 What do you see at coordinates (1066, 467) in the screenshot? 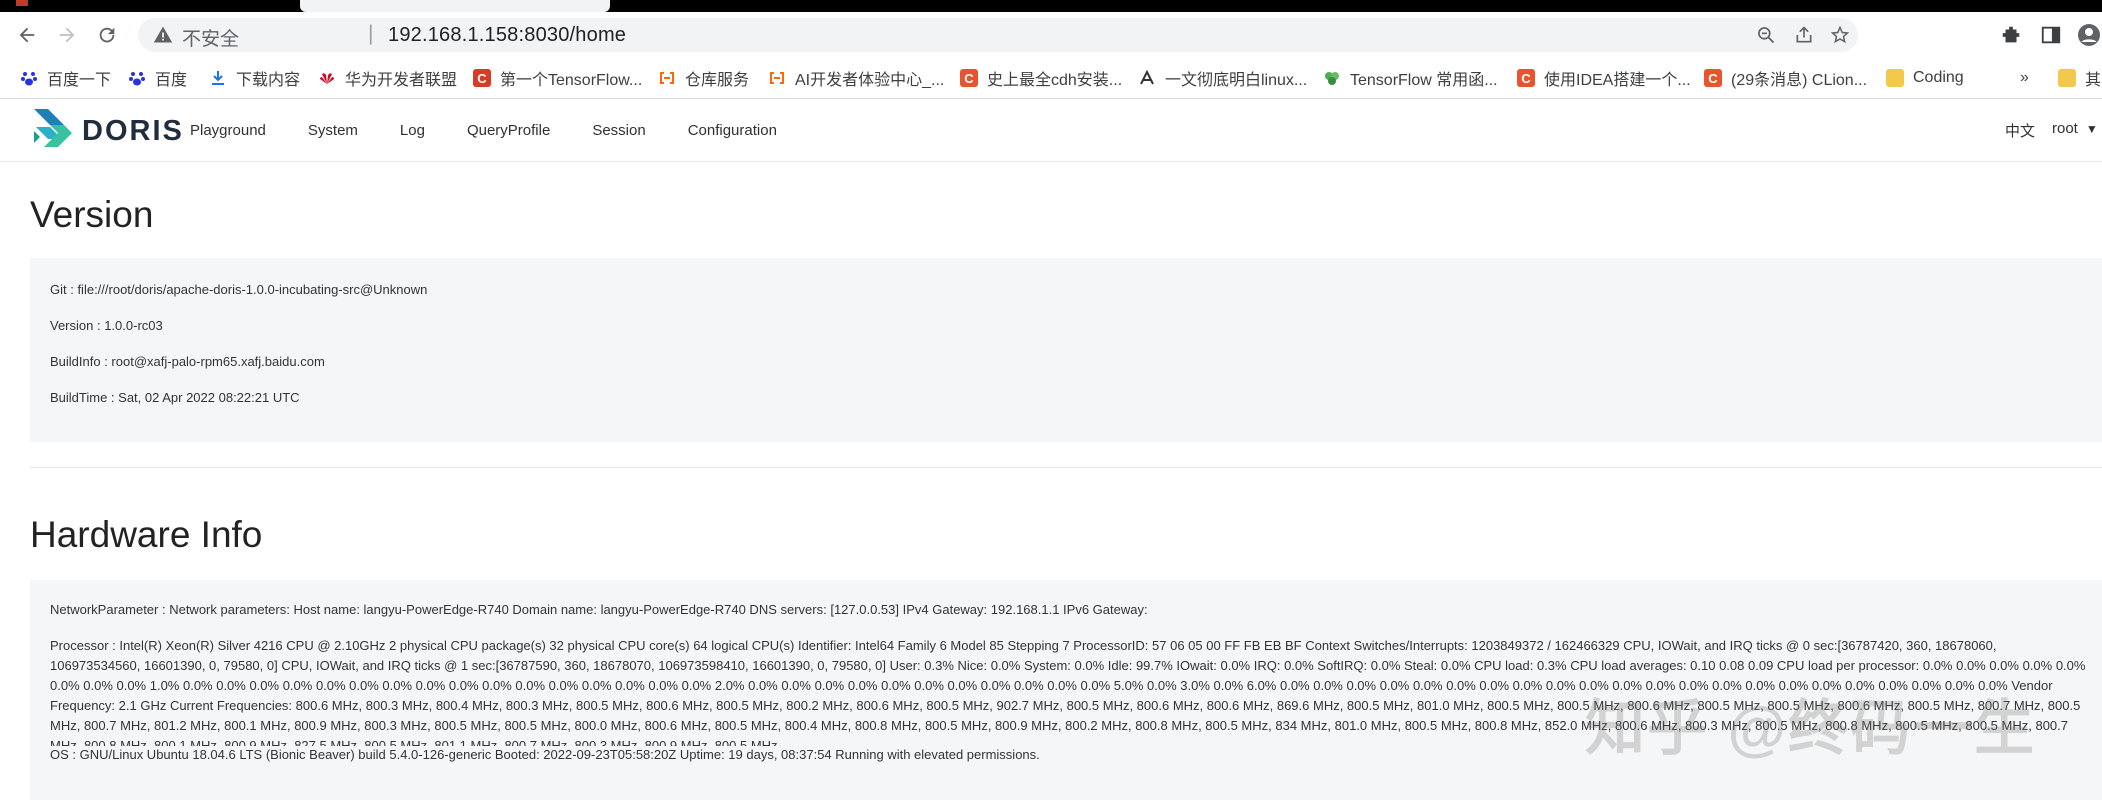
I see `section-divider` at bounding box center [1066, 467].